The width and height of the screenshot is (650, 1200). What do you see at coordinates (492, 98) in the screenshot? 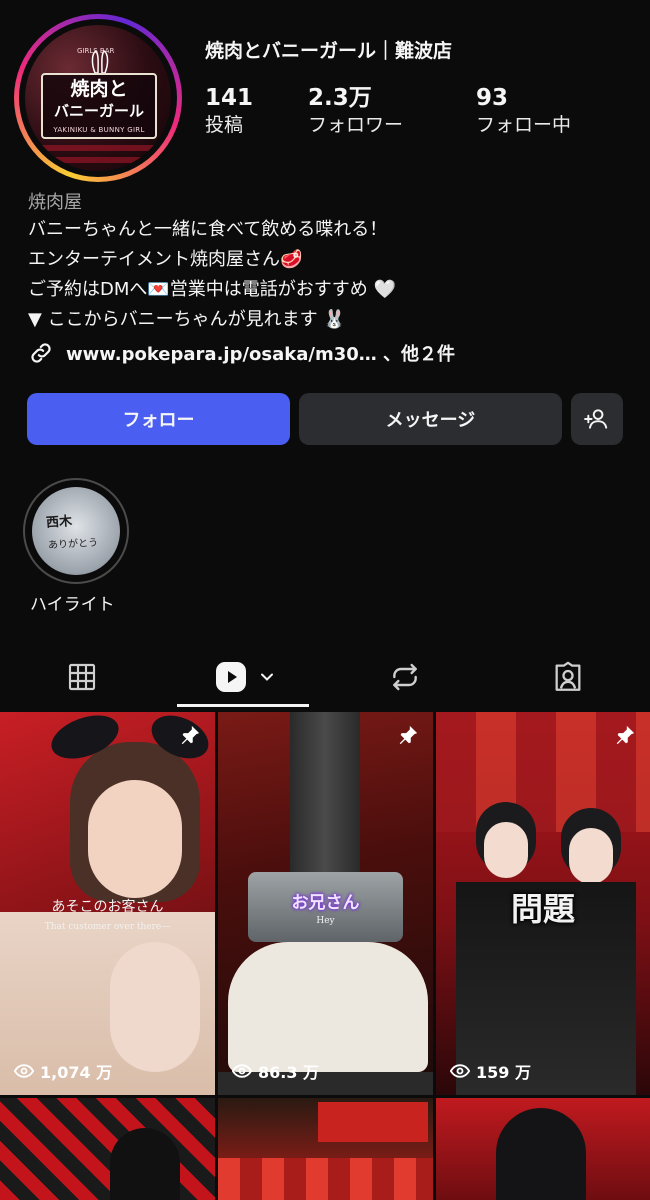
I see `stat-following-value: 93` at bounding box center [492, 98].